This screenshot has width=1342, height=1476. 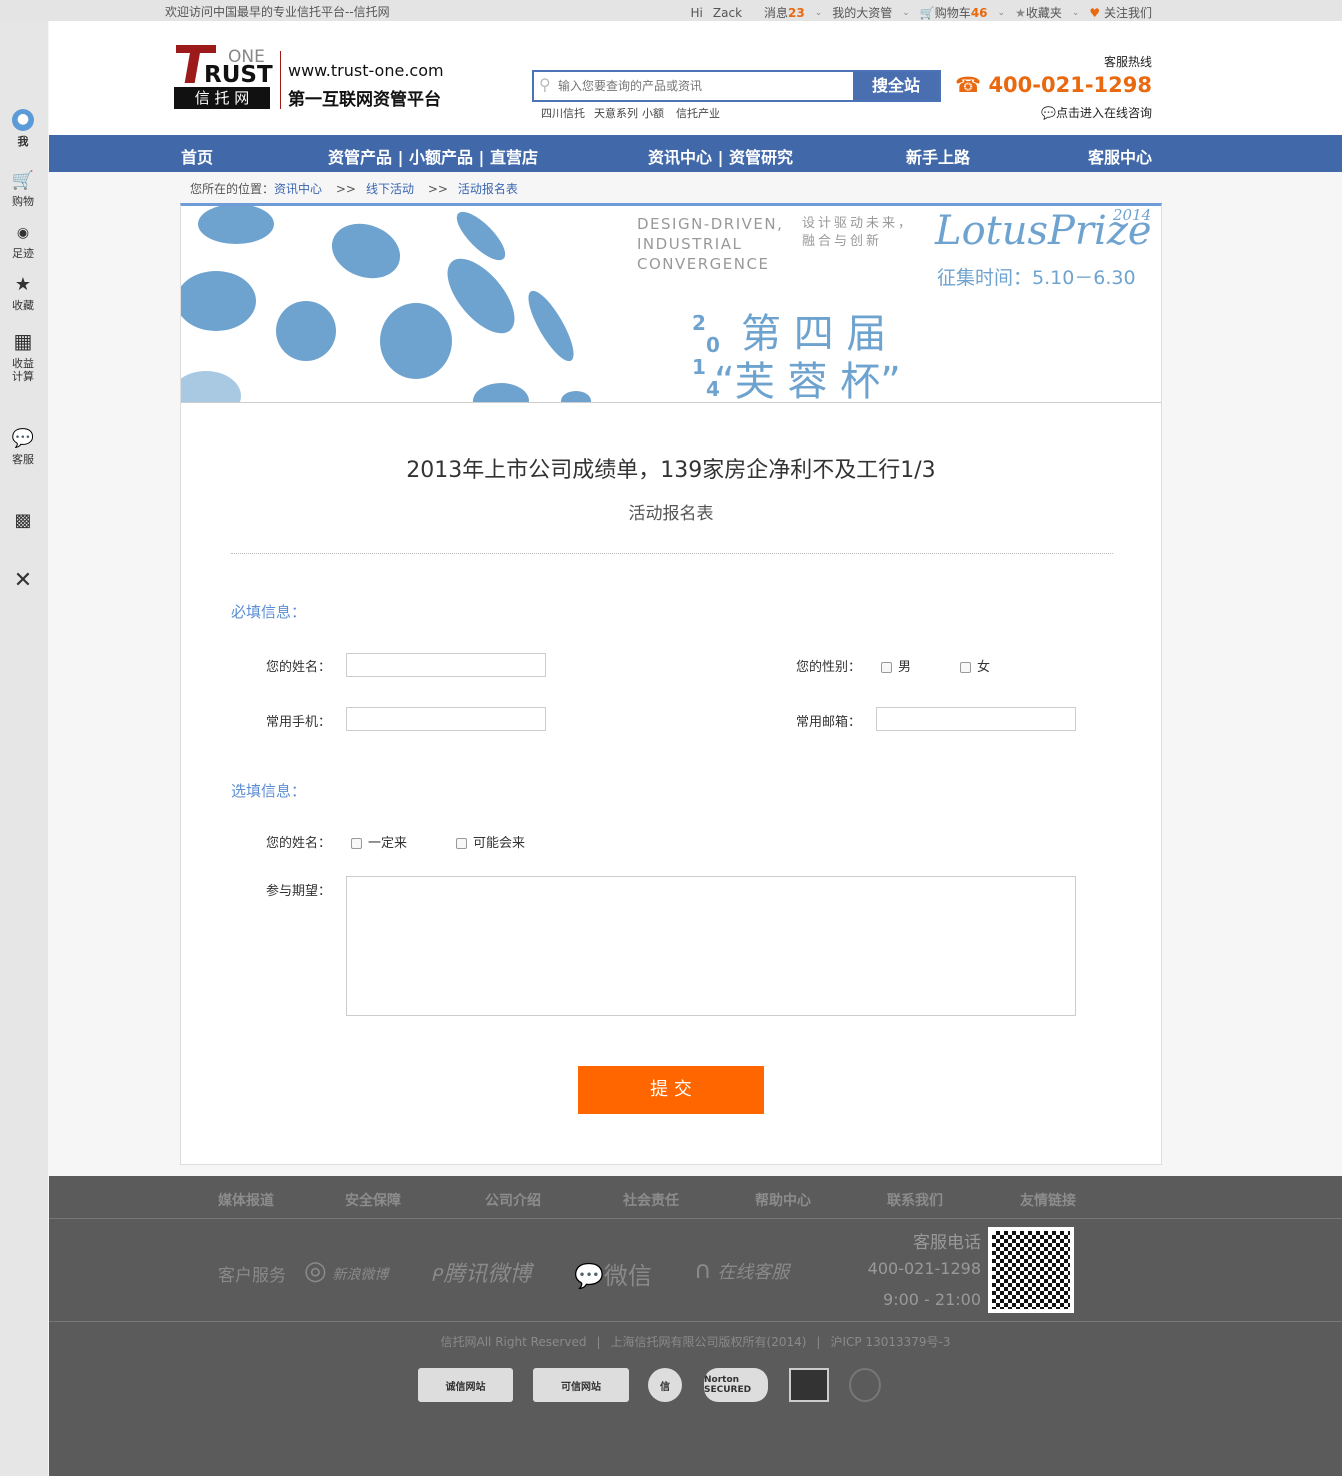 I want to click on sidebar-item-qrcode: ▩, so click(x=23, y=522).